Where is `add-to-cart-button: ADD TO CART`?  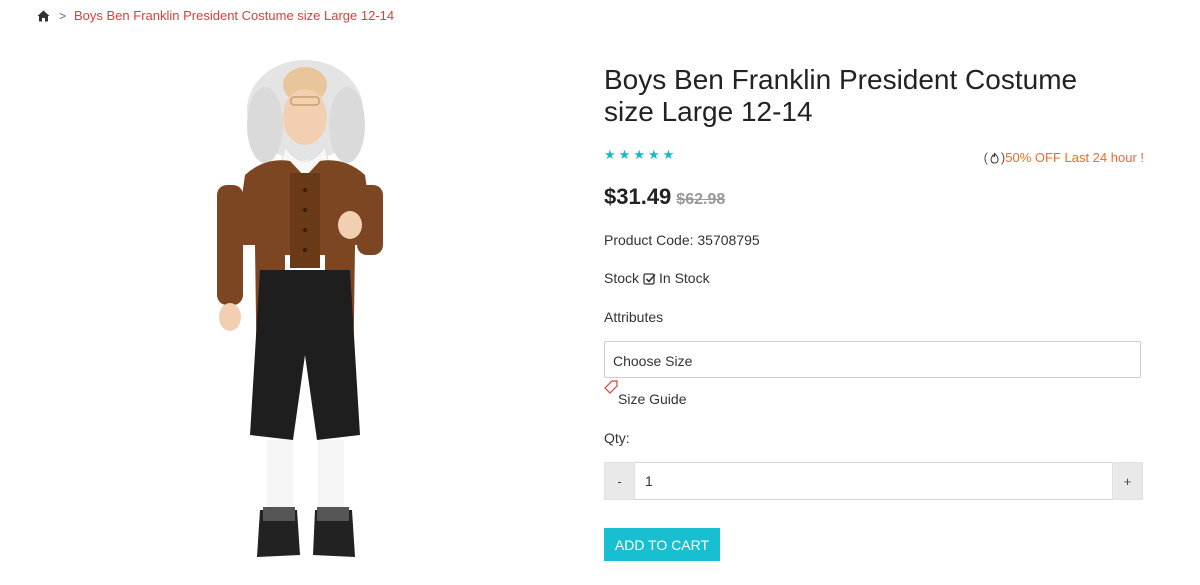
add-to-cart-button: ADD TO CART is located at coordinates (662, 544).